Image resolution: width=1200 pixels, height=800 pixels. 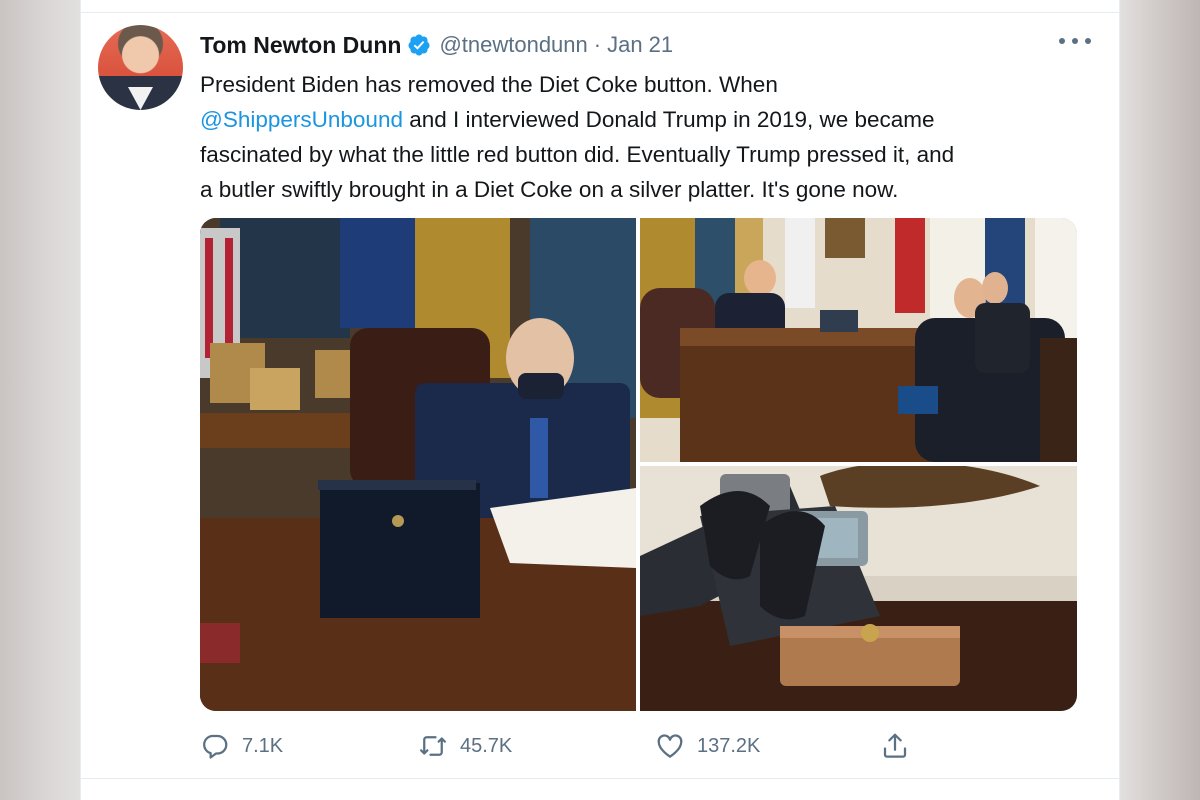 I want to click on tweet-header: Tom Newton Dunn @tnewtondunn · Jan 21, so click(x=436, y=45).